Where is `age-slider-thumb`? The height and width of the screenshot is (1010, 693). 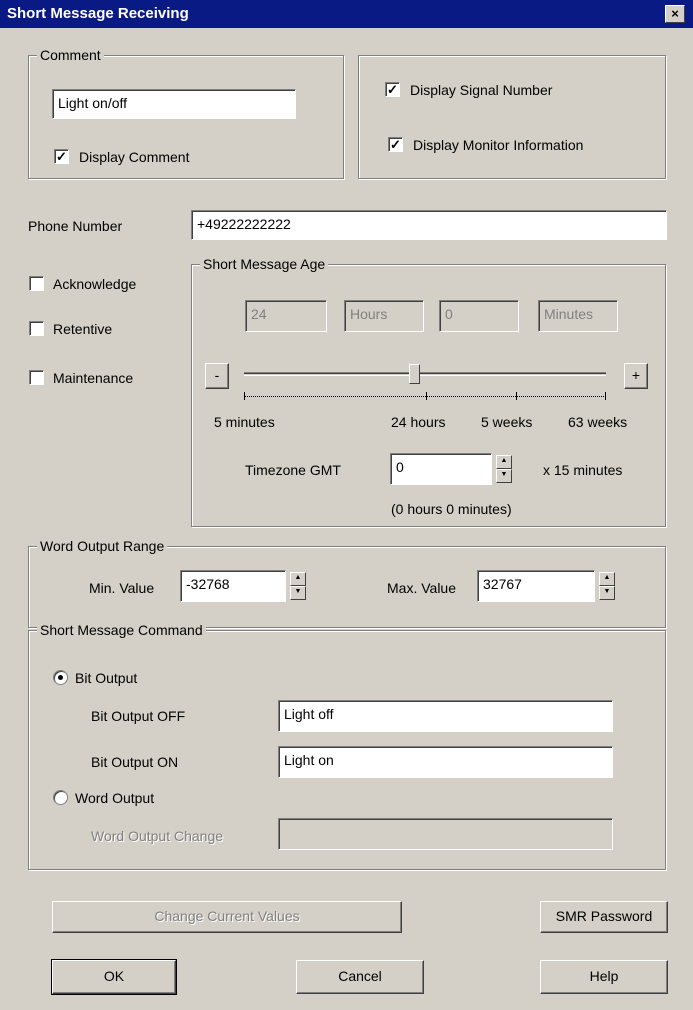 age-slider-thumb is located at coordinates (414, 374).